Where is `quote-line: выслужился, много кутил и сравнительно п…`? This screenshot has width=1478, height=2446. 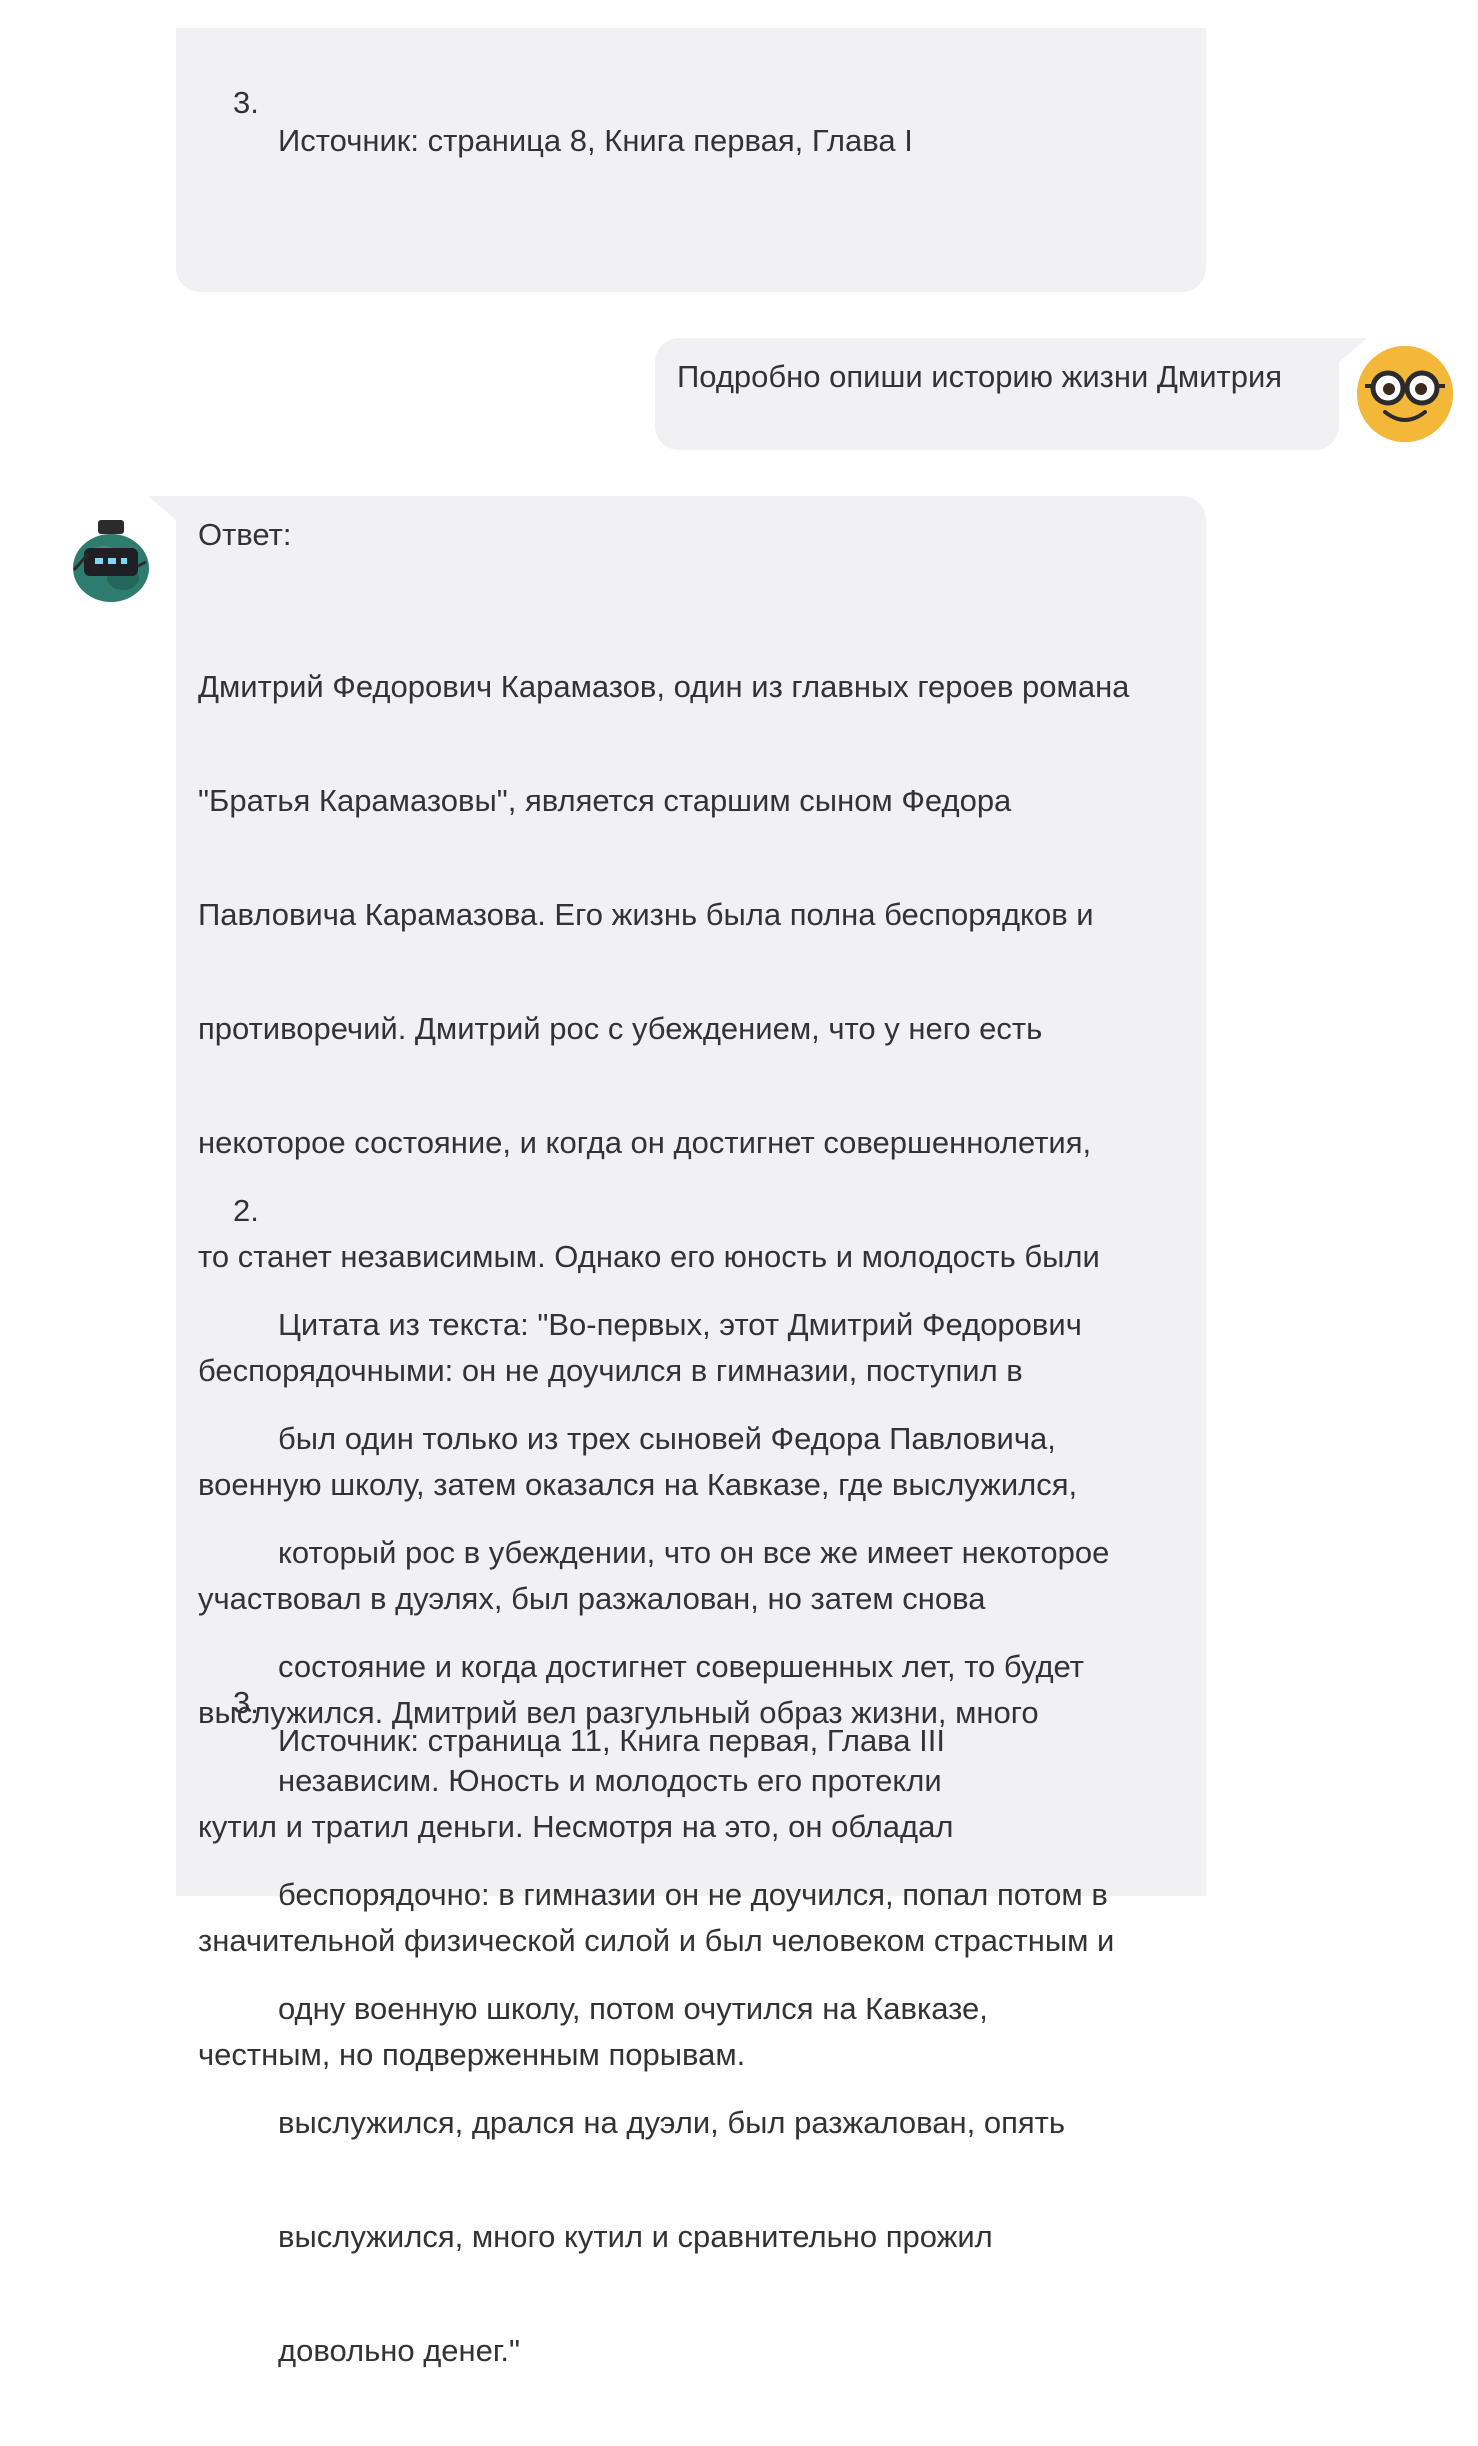
quote-line: выслужился, много кутил и сравнительно п… is located at coordinates (635, 2236).